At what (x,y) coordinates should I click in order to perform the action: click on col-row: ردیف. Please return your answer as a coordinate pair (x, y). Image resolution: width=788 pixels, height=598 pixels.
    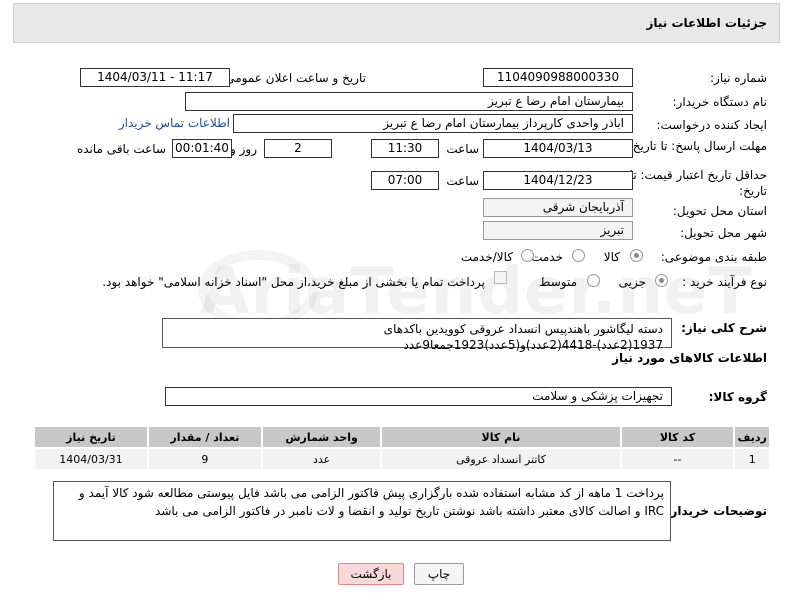
    Looking at the image, I should click on (752, 437).